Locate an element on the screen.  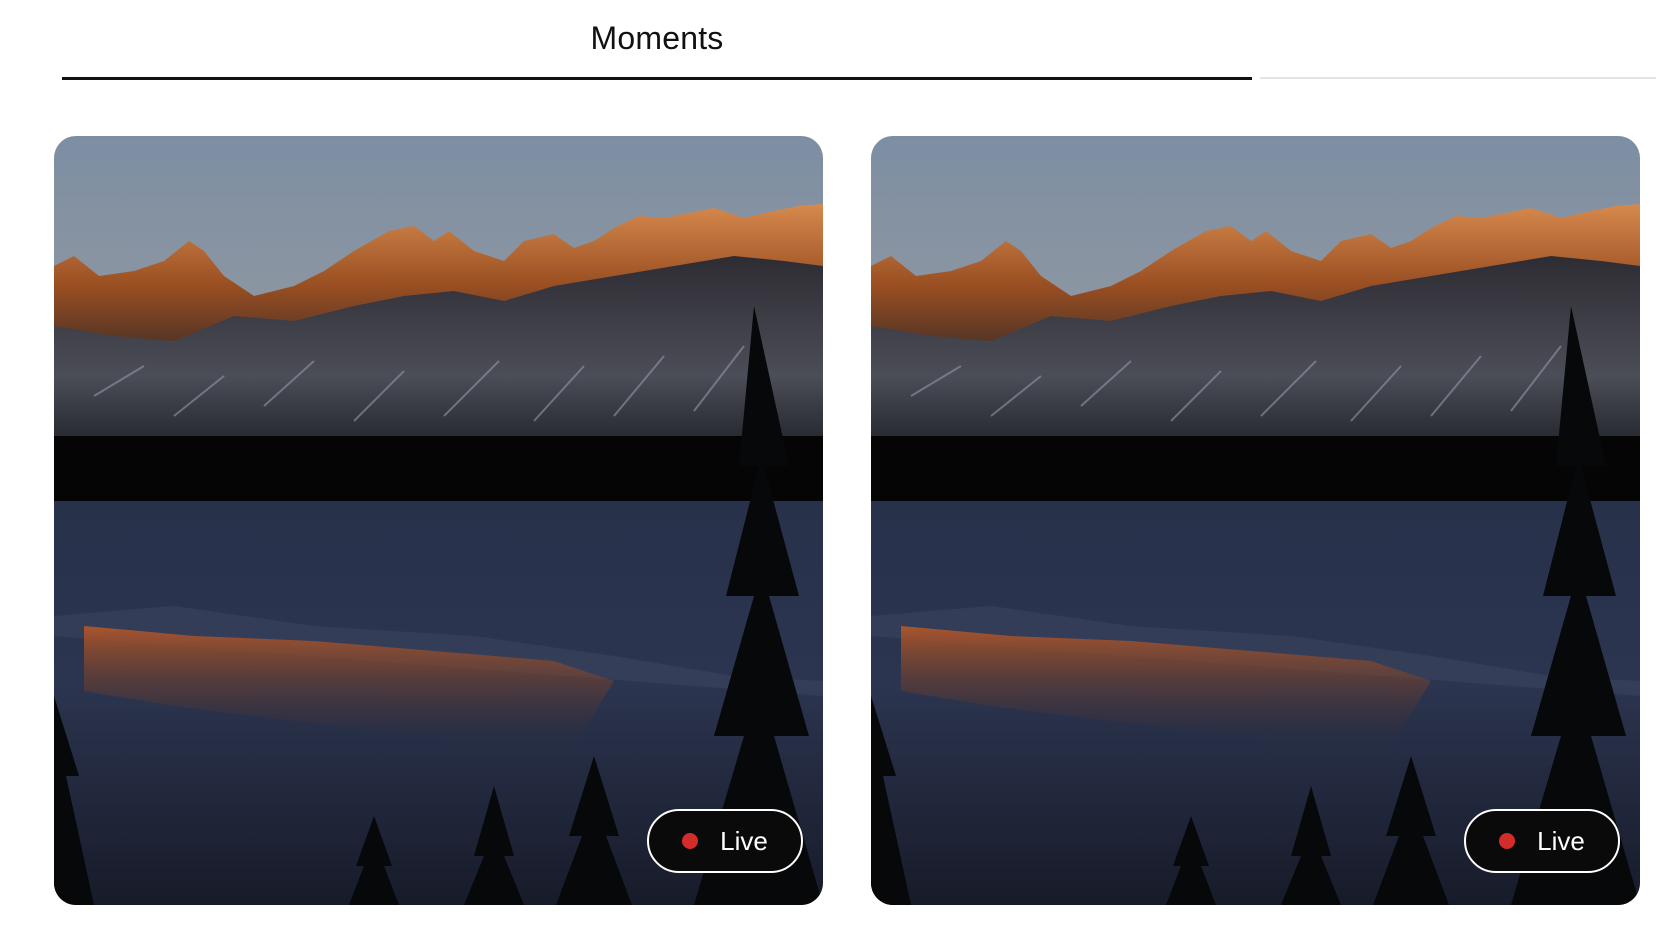
tab-next is located at coordinates (1458, 40).